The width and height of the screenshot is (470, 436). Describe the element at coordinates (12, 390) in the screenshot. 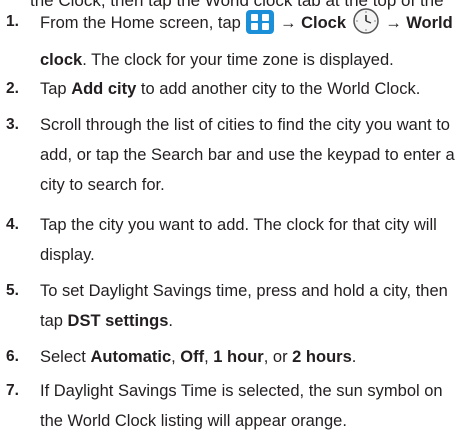

I see `step-number: 7.` at that location.